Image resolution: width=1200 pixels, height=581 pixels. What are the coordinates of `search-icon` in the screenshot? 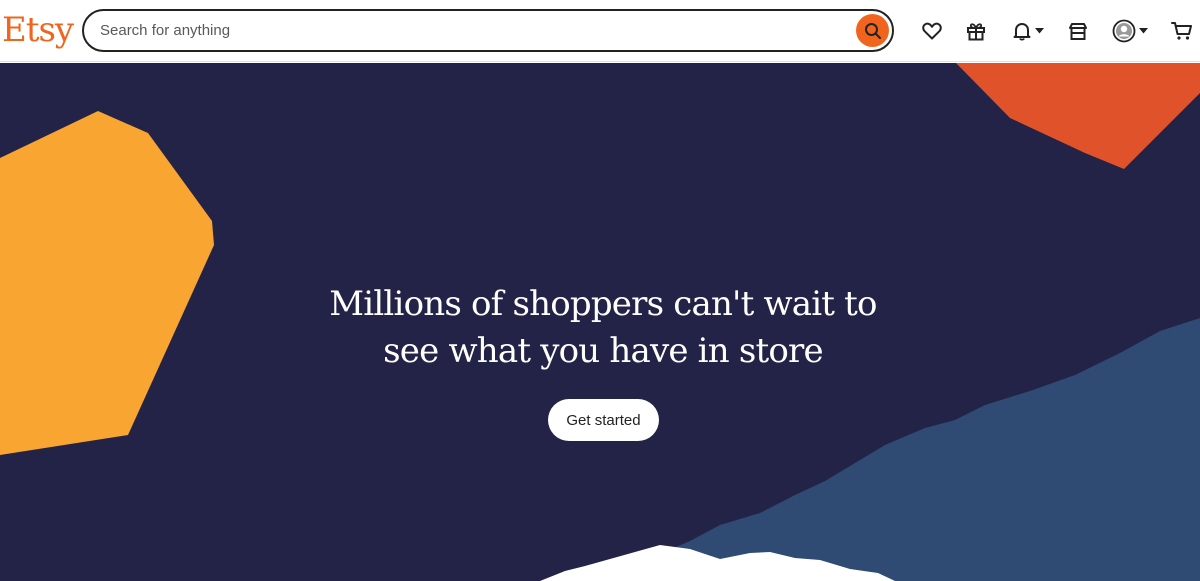 It's located at (872, 30).